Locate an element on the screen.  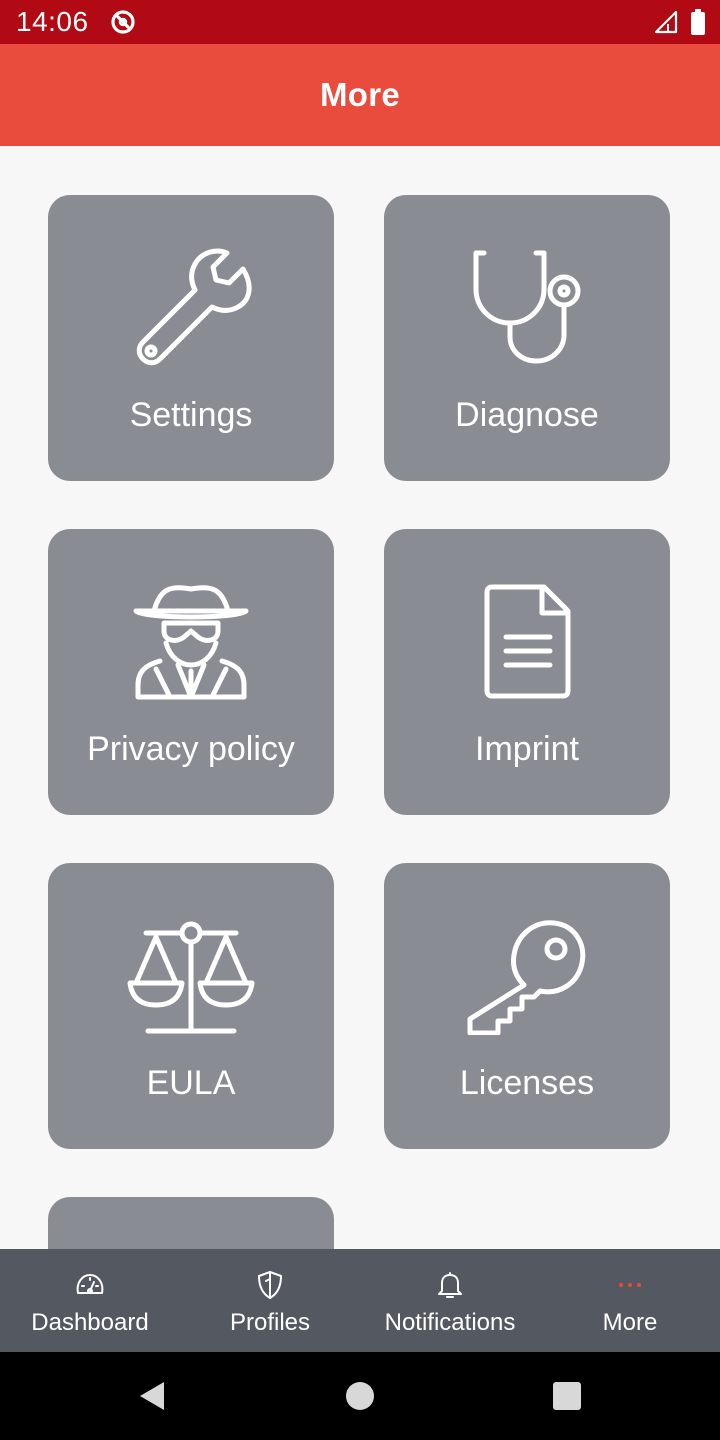
back-icon is located at coordinates (152, 1396).